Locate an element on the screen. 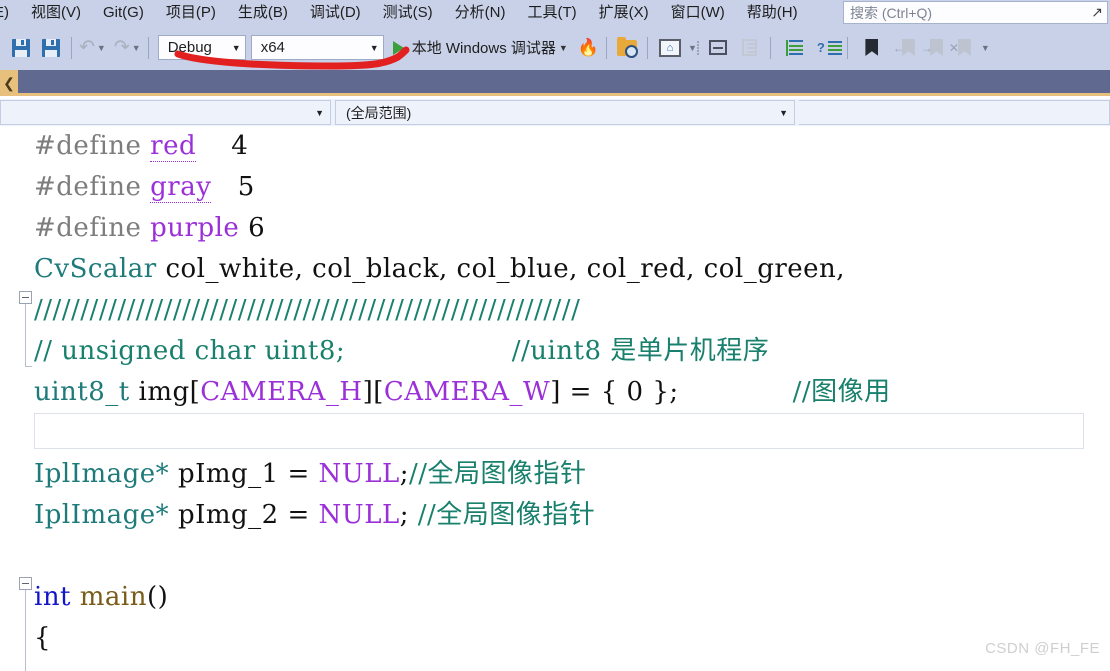  search-input: 搜索 (Ctrl+Q) ↗ is located at coordinates (975, 12).